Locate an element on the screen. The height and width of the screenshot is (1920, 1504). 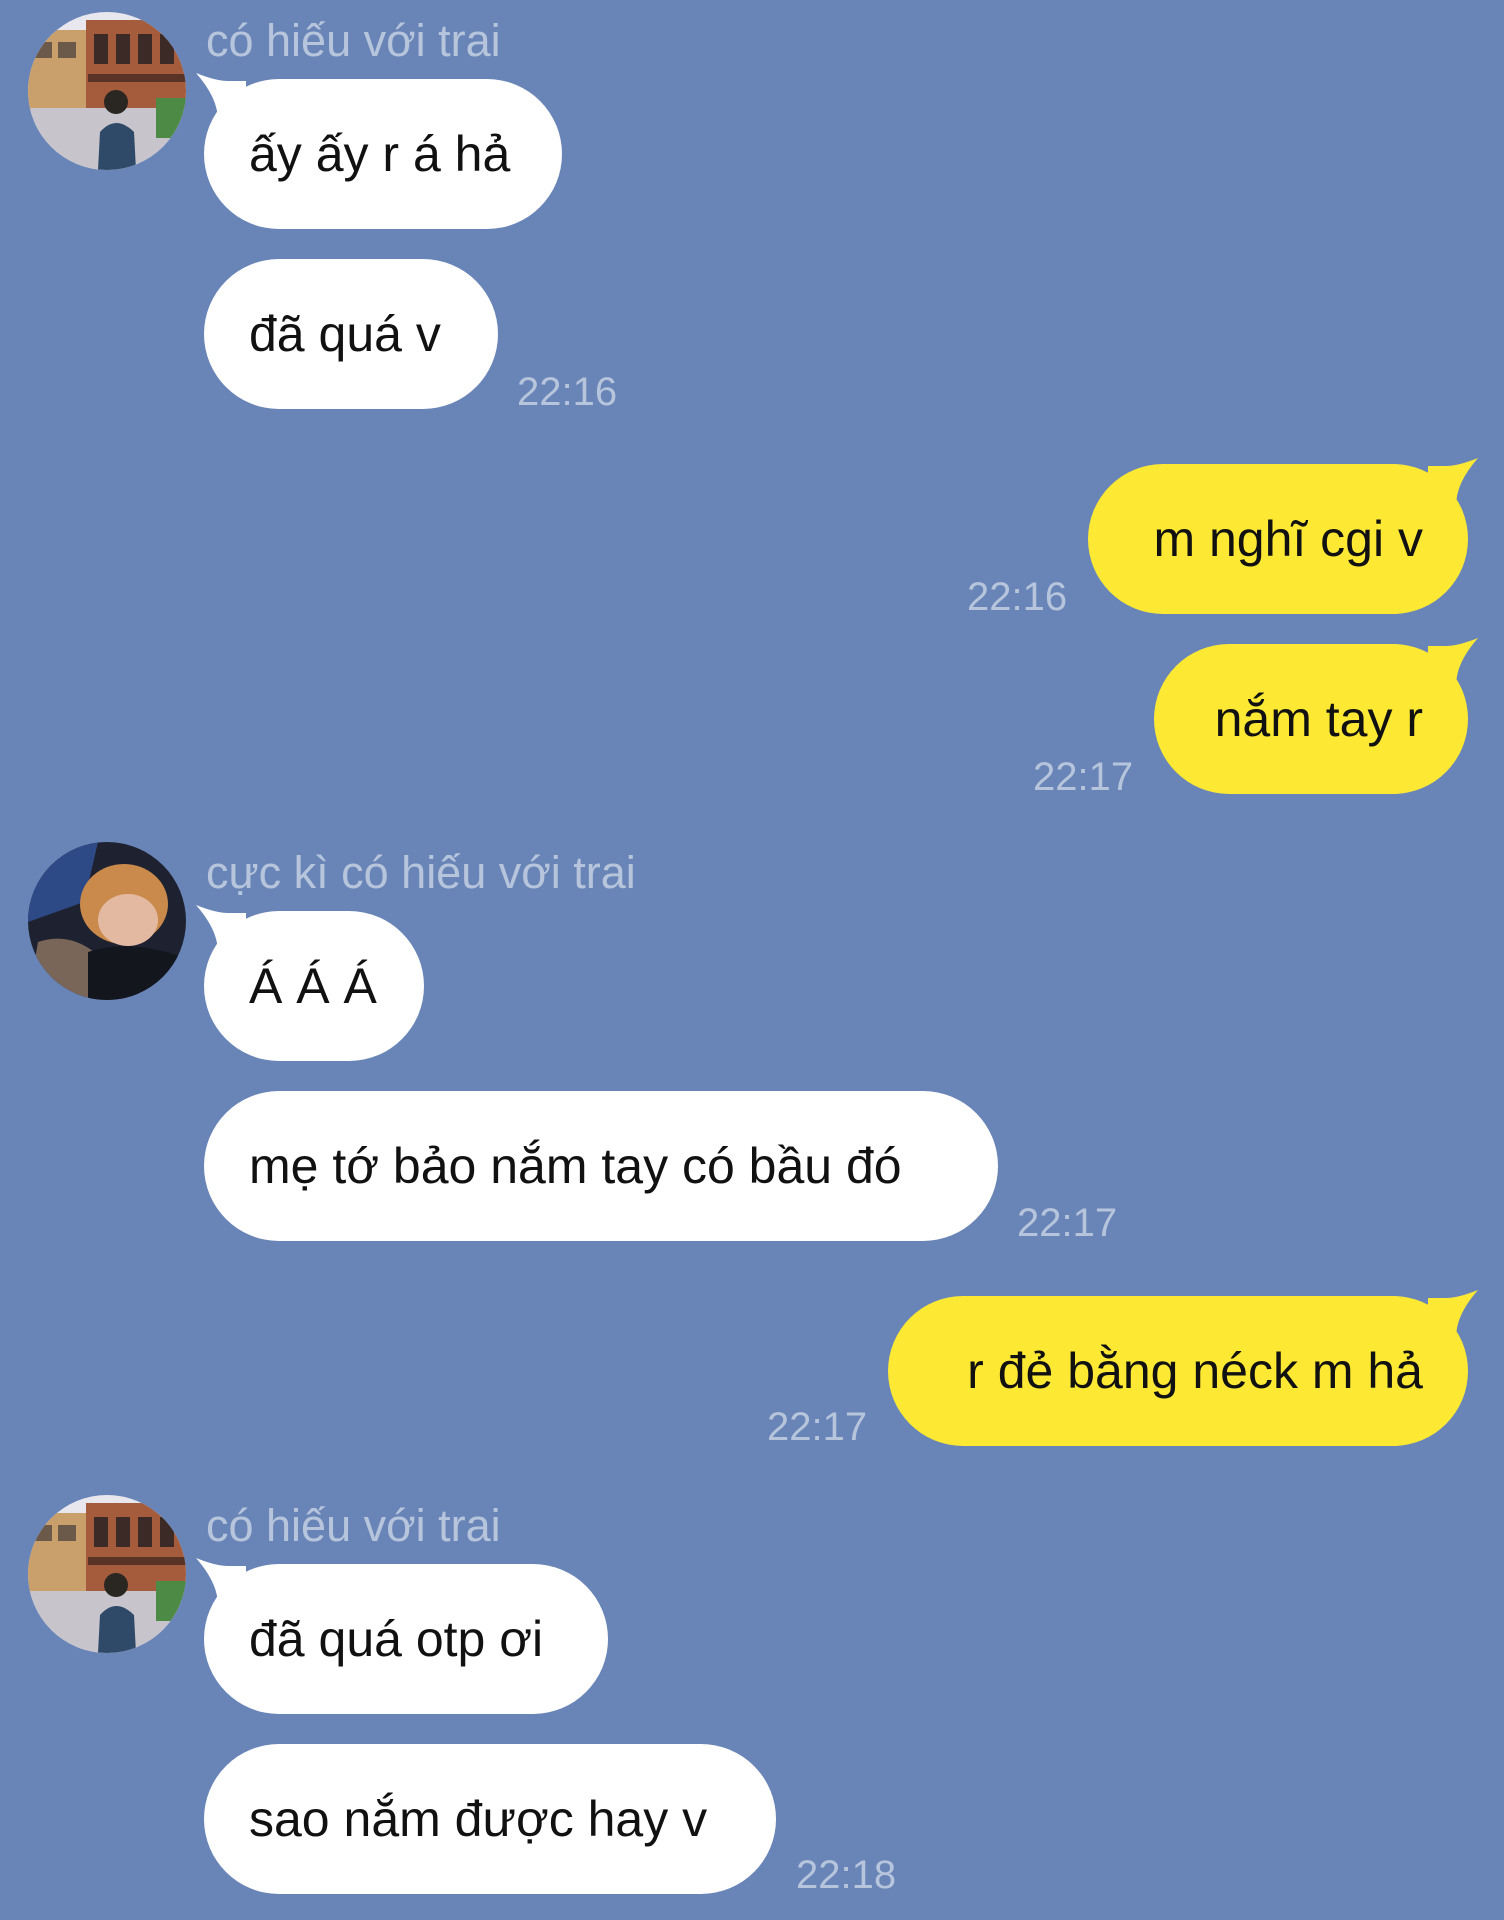
message-text: m nghĩ cgi v is located at coordinates (1288, 539).